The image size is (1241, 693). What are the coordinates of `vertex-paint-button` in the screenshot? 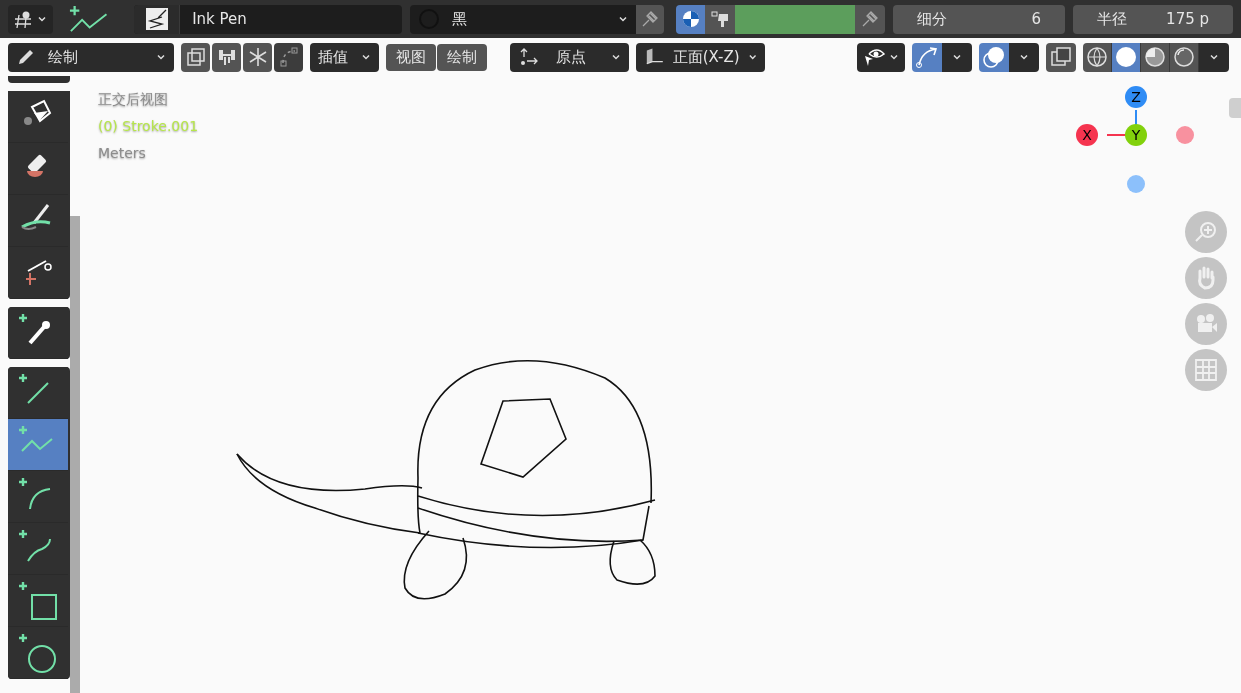 It's located at (720, 19).